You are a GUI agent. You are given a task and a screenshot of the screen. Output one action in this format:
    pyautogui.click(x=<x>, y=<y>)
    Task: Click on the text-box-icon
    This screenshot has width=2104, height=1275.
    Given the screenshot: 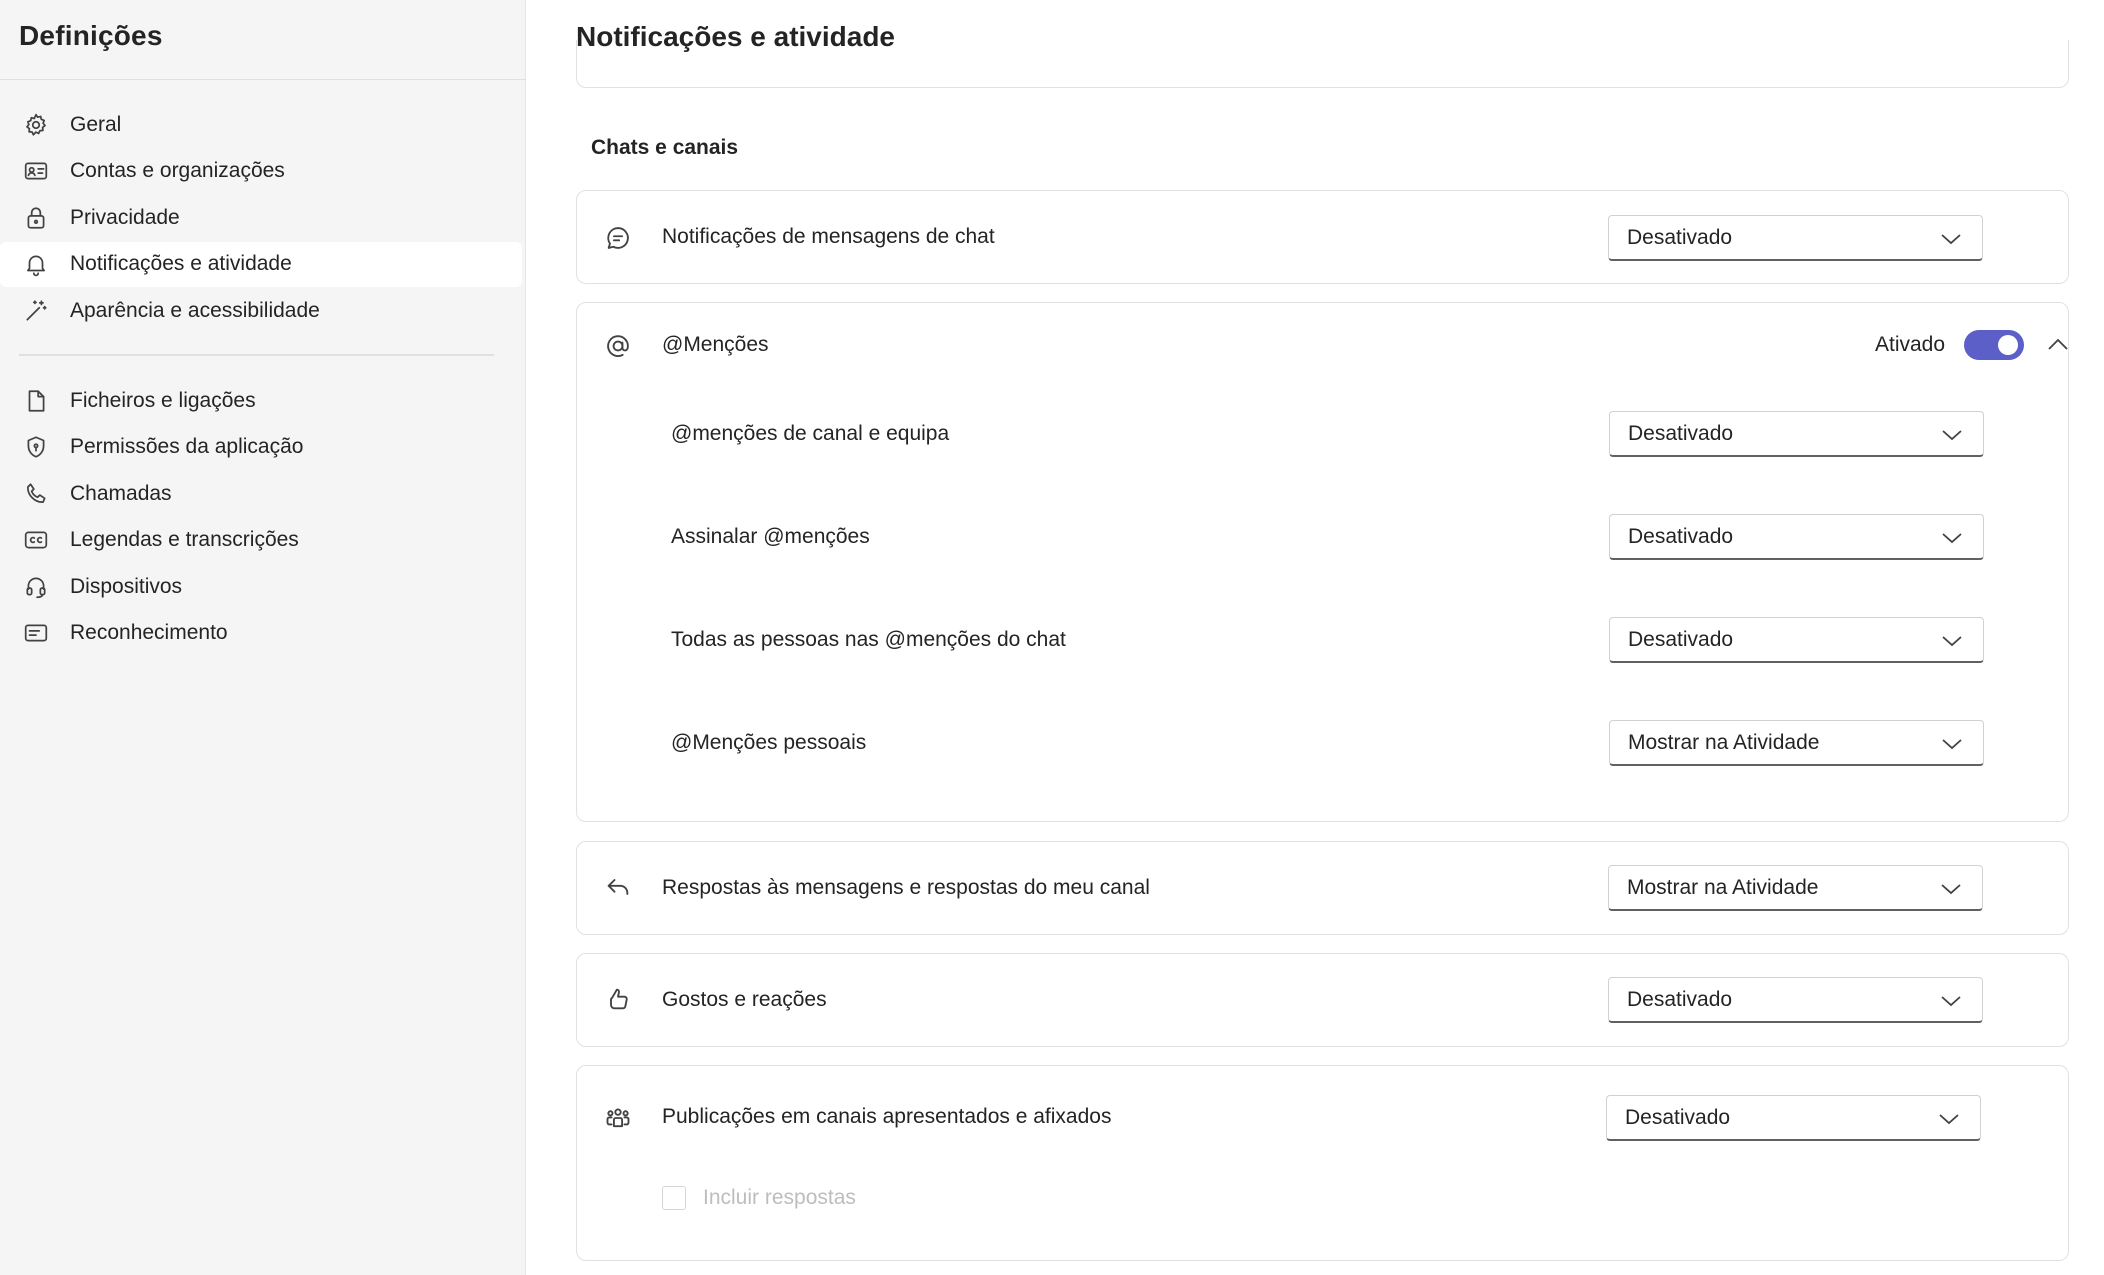 What is the action you would take?
    pyautogui.click(x=36, y=633)
    